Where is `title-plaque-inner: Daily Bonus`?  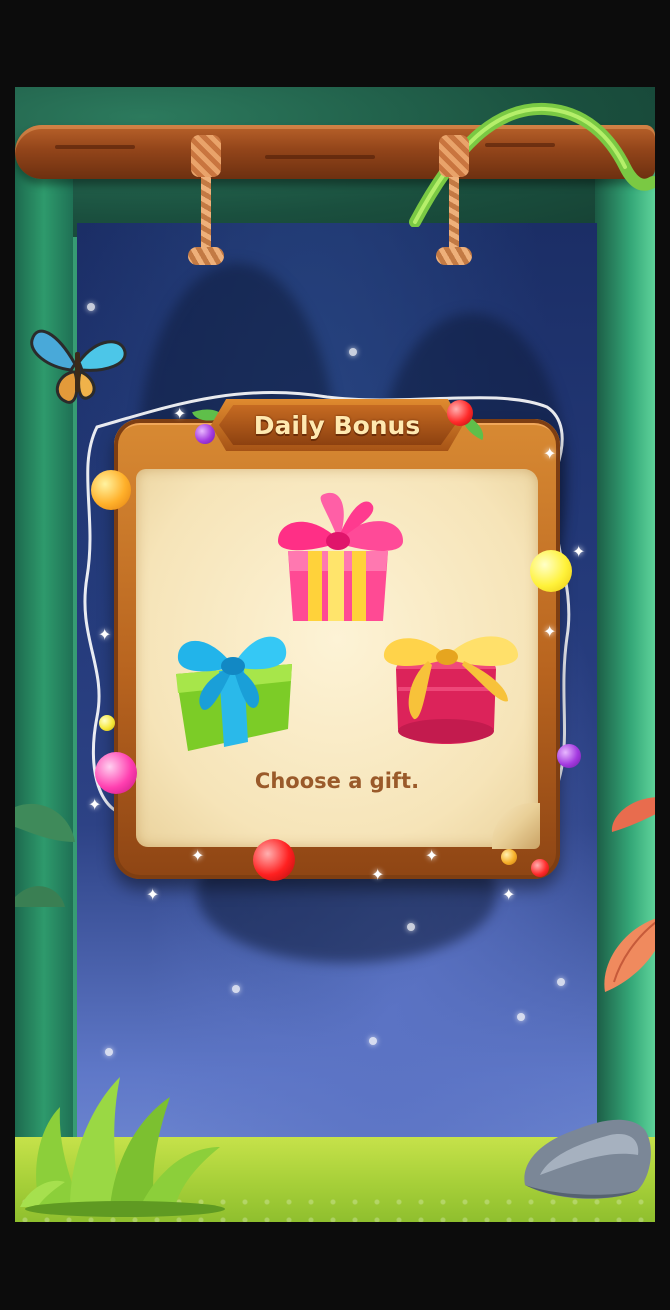
title-plaque-inner: Daily Bonus is located at coordinates (337, 425).